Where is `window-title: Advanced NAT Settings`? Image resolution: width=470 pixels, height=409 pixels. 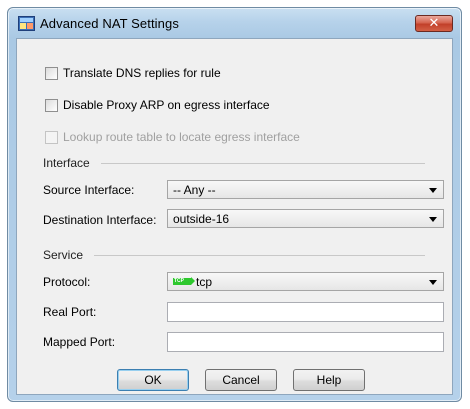 window-title: Advanced NAT Settings is located at coordinates (109, 23).